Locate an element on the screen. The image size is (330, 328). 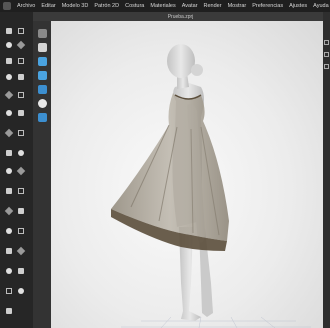
menu-materiales: Materiales is located at coordinates (162, 6).